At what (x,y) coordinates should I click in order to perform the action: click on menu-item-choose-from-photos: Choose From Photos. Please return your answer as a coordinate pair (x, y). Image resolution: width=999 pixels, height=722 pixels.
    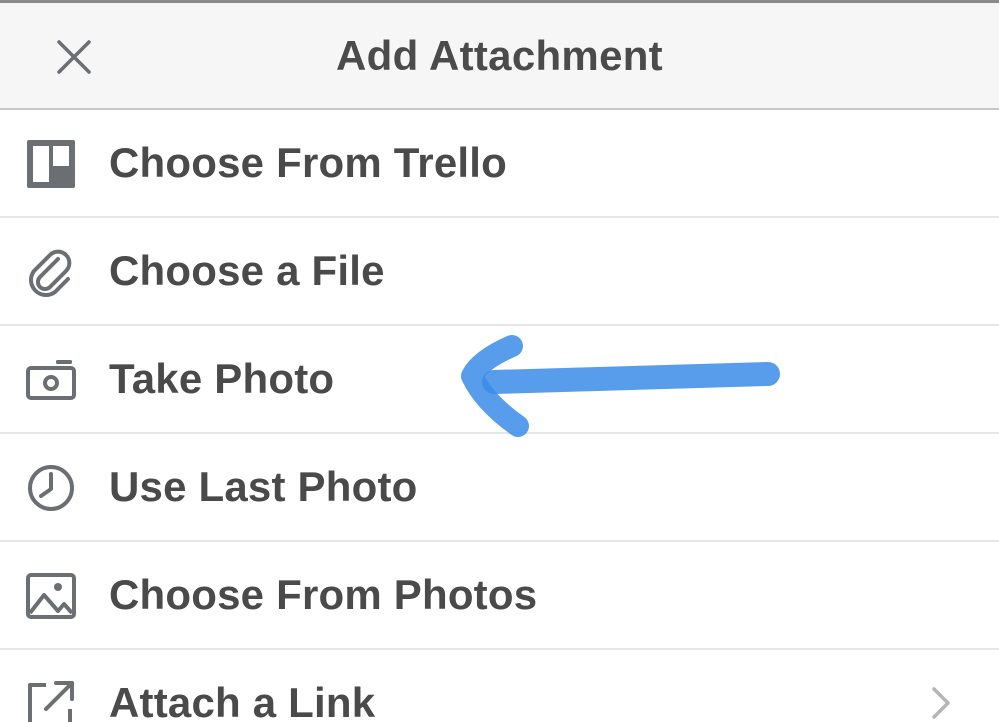
    Looking at the image, I should click on (499, 596).